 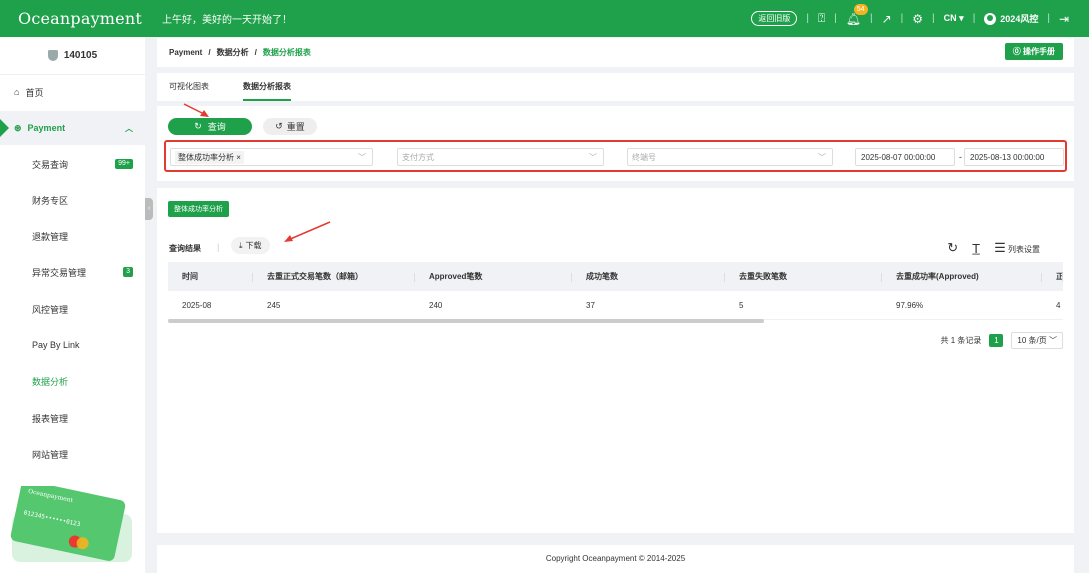 What do you see at coordinates (590, 305) in the screenshot?
I see `table-cell: 37` at bounding box center [590, 305].